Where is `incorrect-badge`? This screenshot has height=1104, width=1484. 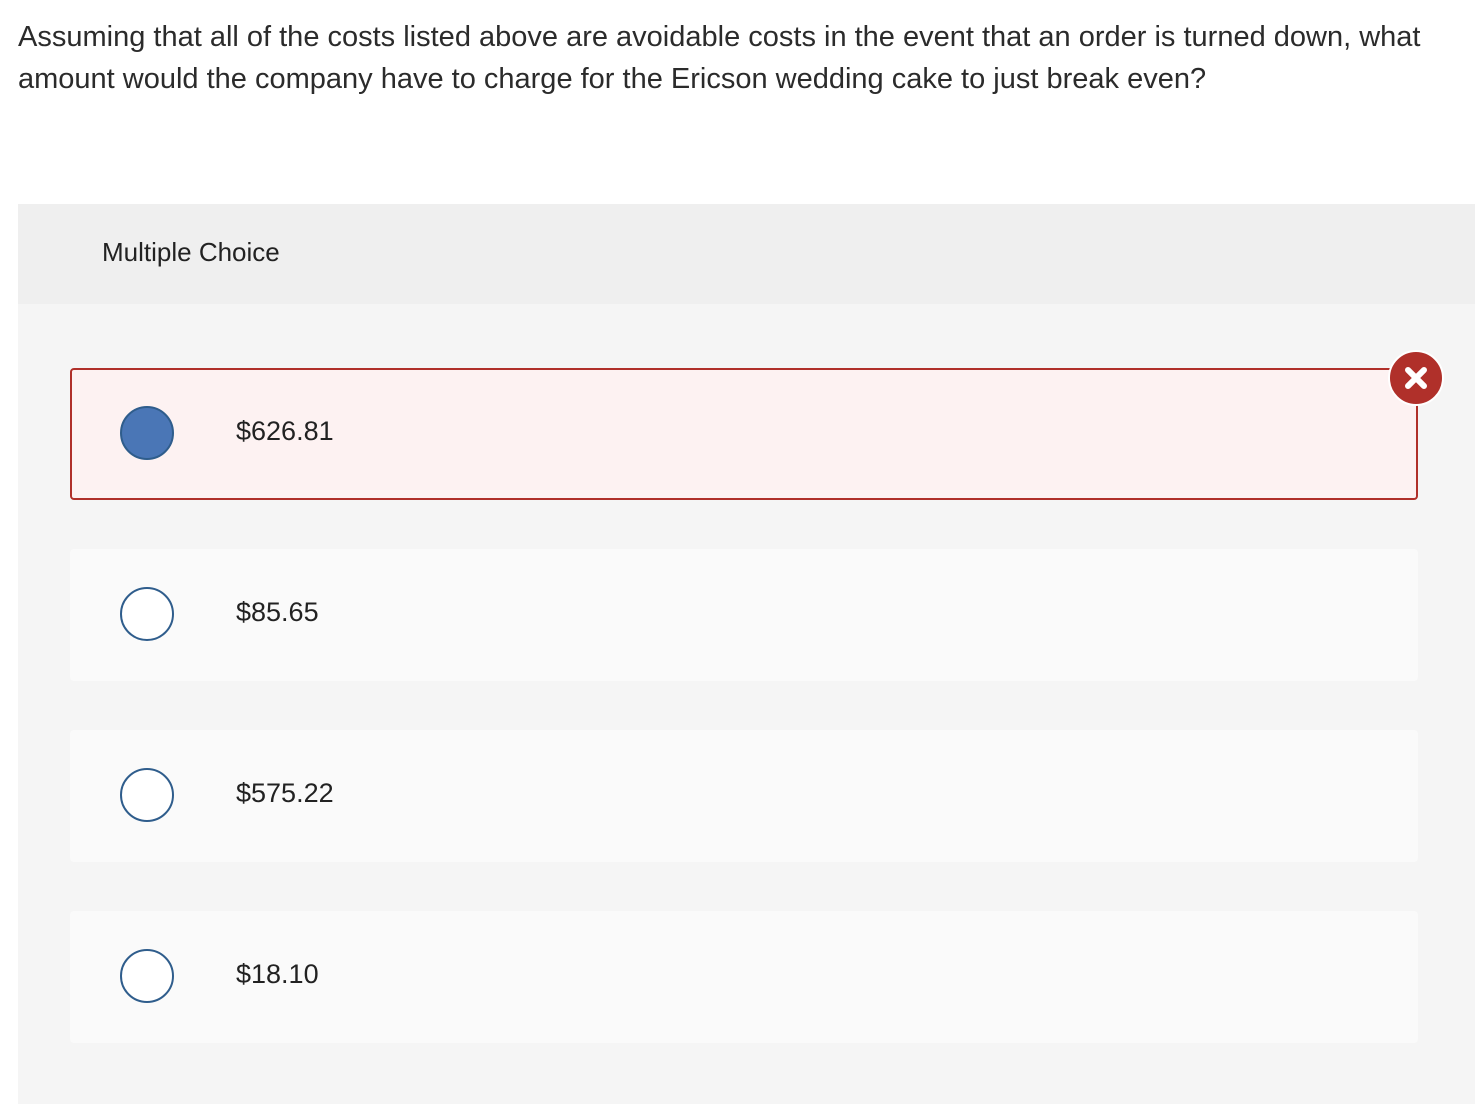 incorrect-badge is located at coordinates (1416, 378).